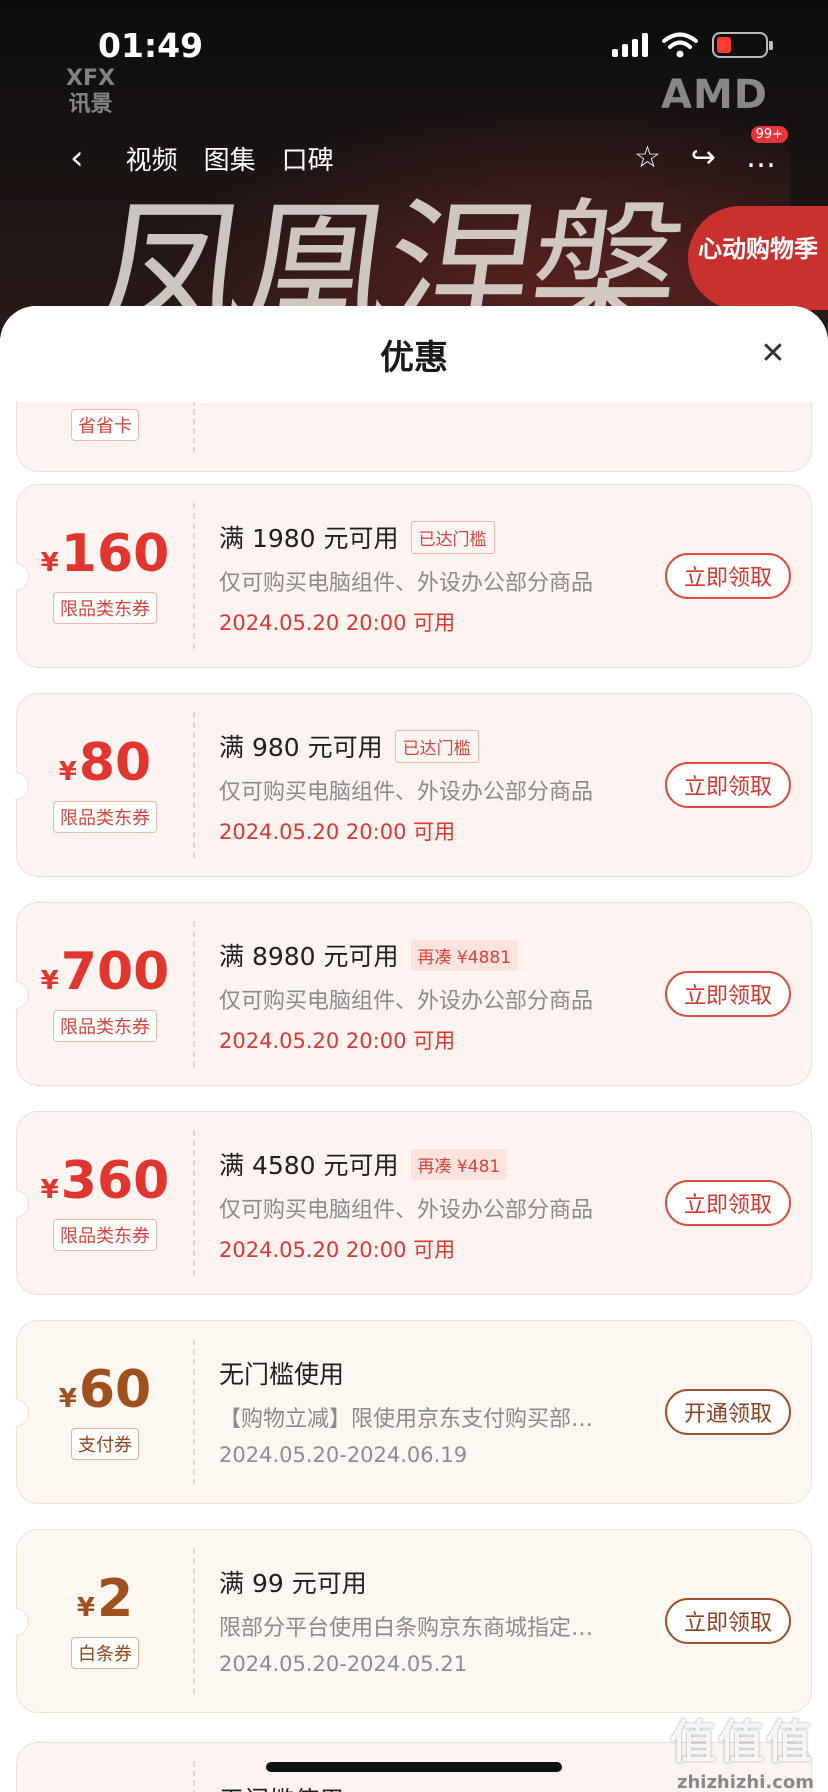 The width and height of the screenshot is (828, 1792). I want to click on coupon-amount: 160, so click(115, 554).